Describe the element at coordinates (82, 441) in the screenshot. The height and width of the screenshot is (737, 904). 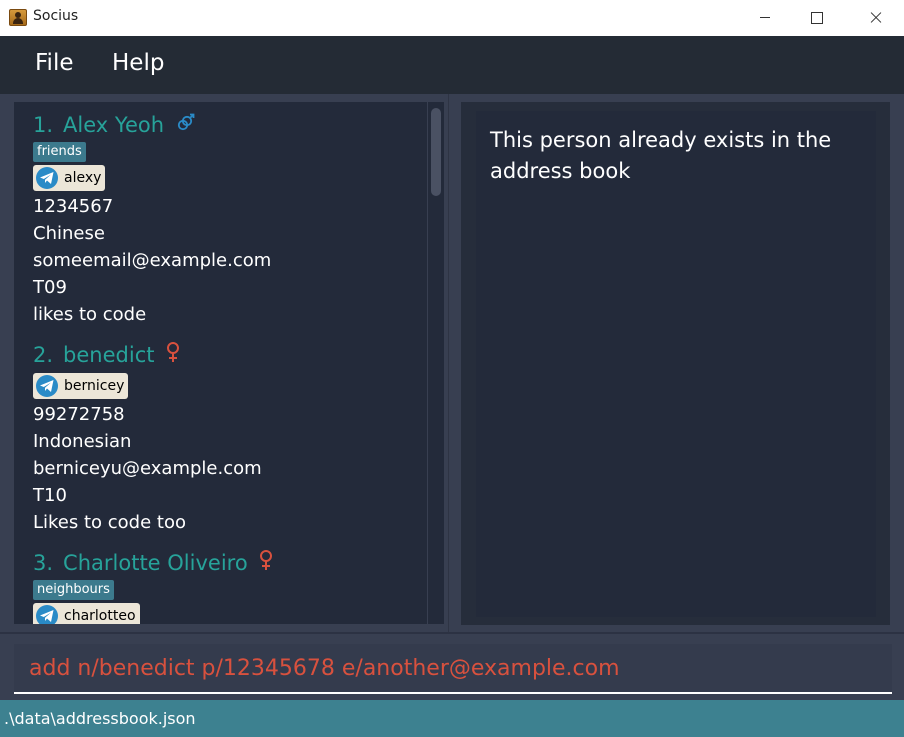
I see `person-nationality: Indonesian` at that location.